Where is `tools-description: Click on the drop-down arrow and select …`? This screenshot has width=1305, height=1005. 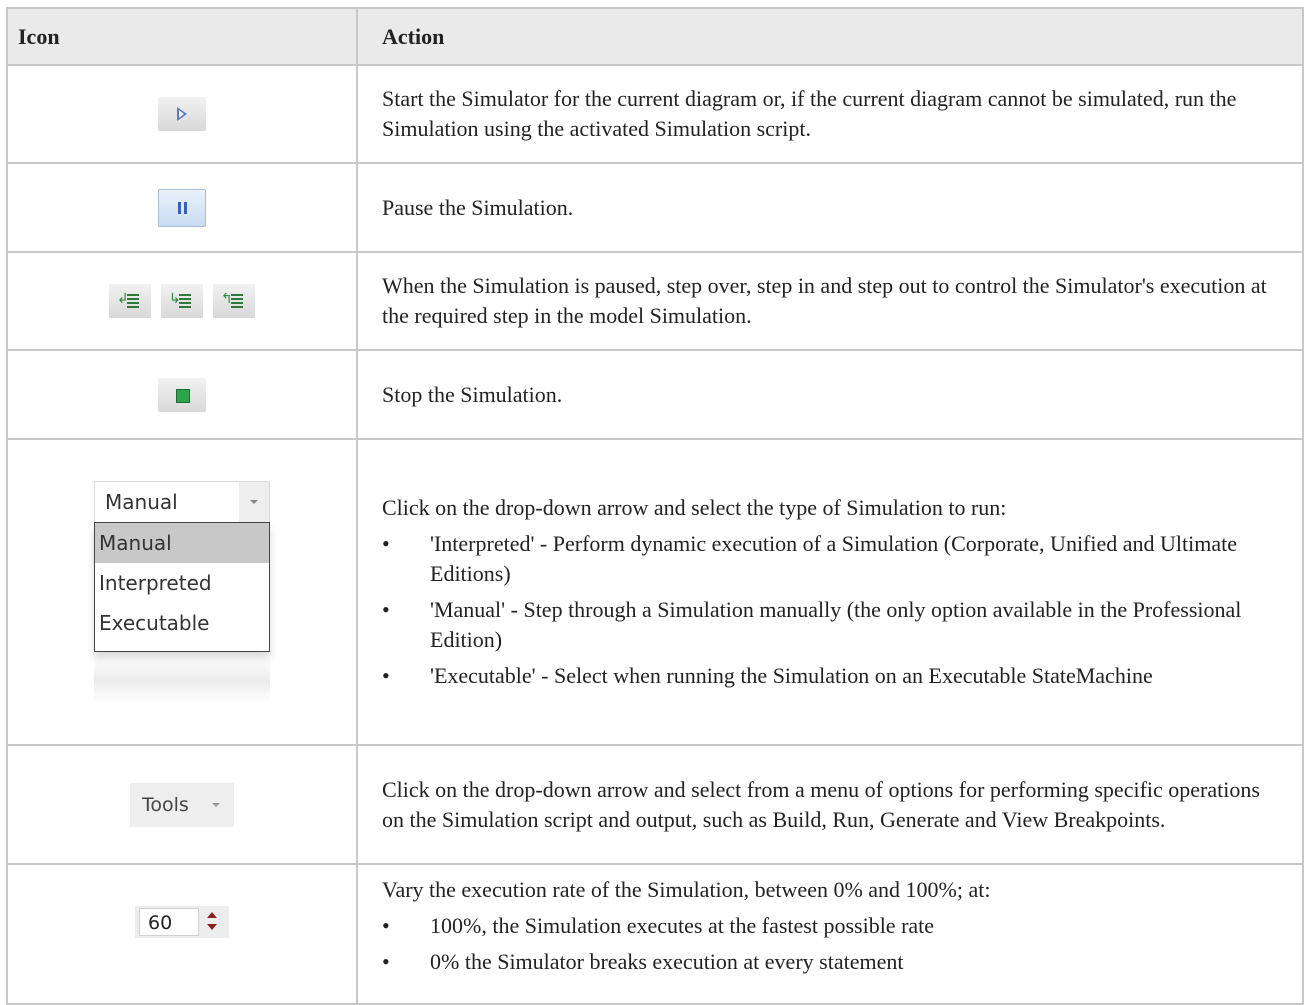
tools-description: Click on the drop-down arrow and select … is located at coordinates (830, 804).